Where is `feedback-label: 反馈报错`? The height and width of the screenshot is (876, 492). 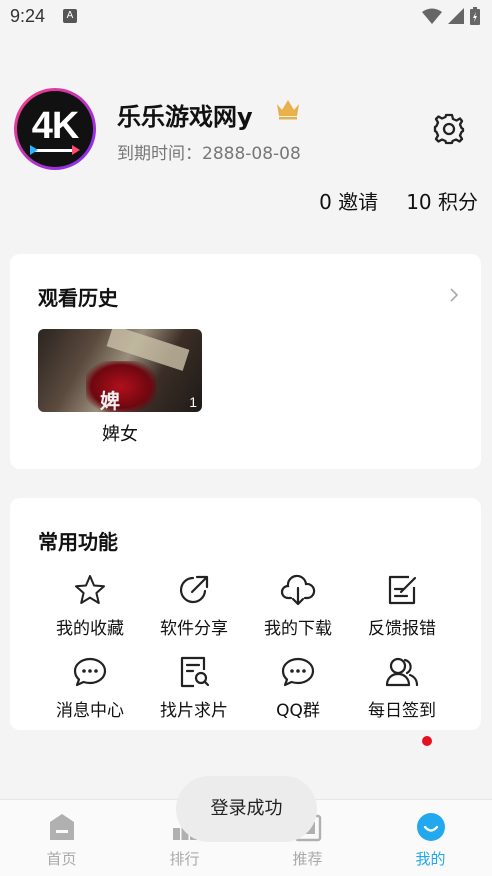 feedback-label: 反馈报错 is located at coordinates (402, 629).